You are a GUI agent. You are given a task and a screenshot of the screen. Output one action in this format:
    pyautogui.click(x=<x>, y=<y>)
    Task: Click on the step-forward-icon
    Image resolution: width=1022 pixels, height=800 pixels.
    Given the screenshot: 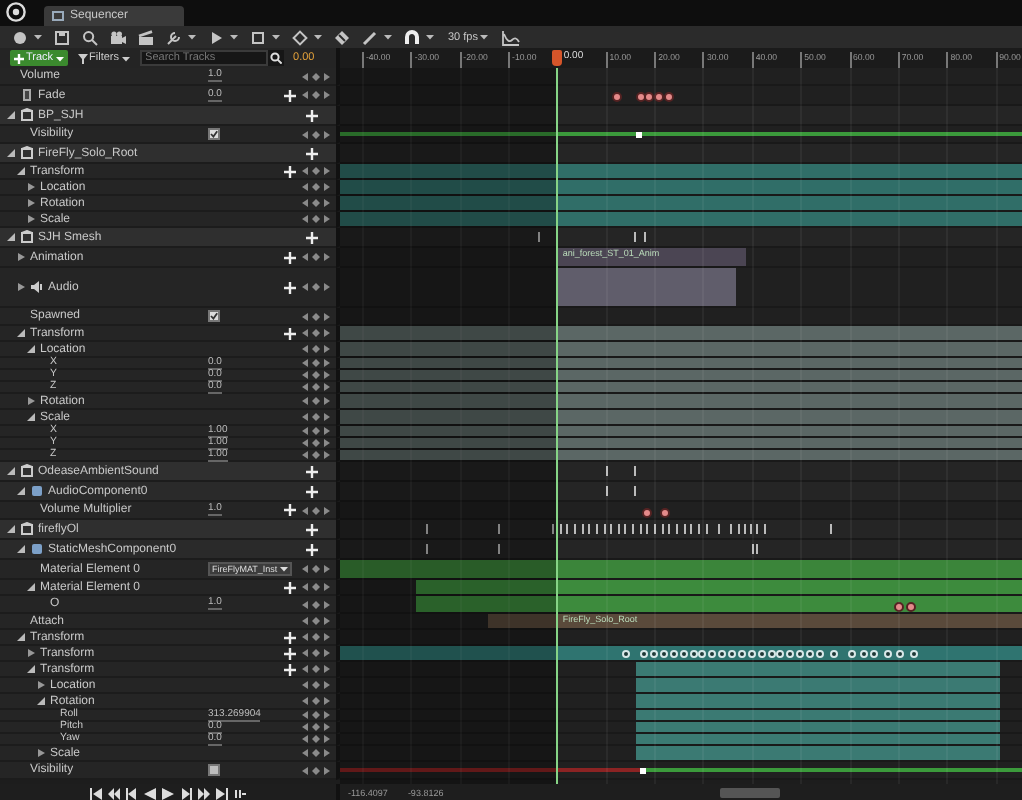 What is the action you would take?
    pyautogui.click(x=186, y=794)
    